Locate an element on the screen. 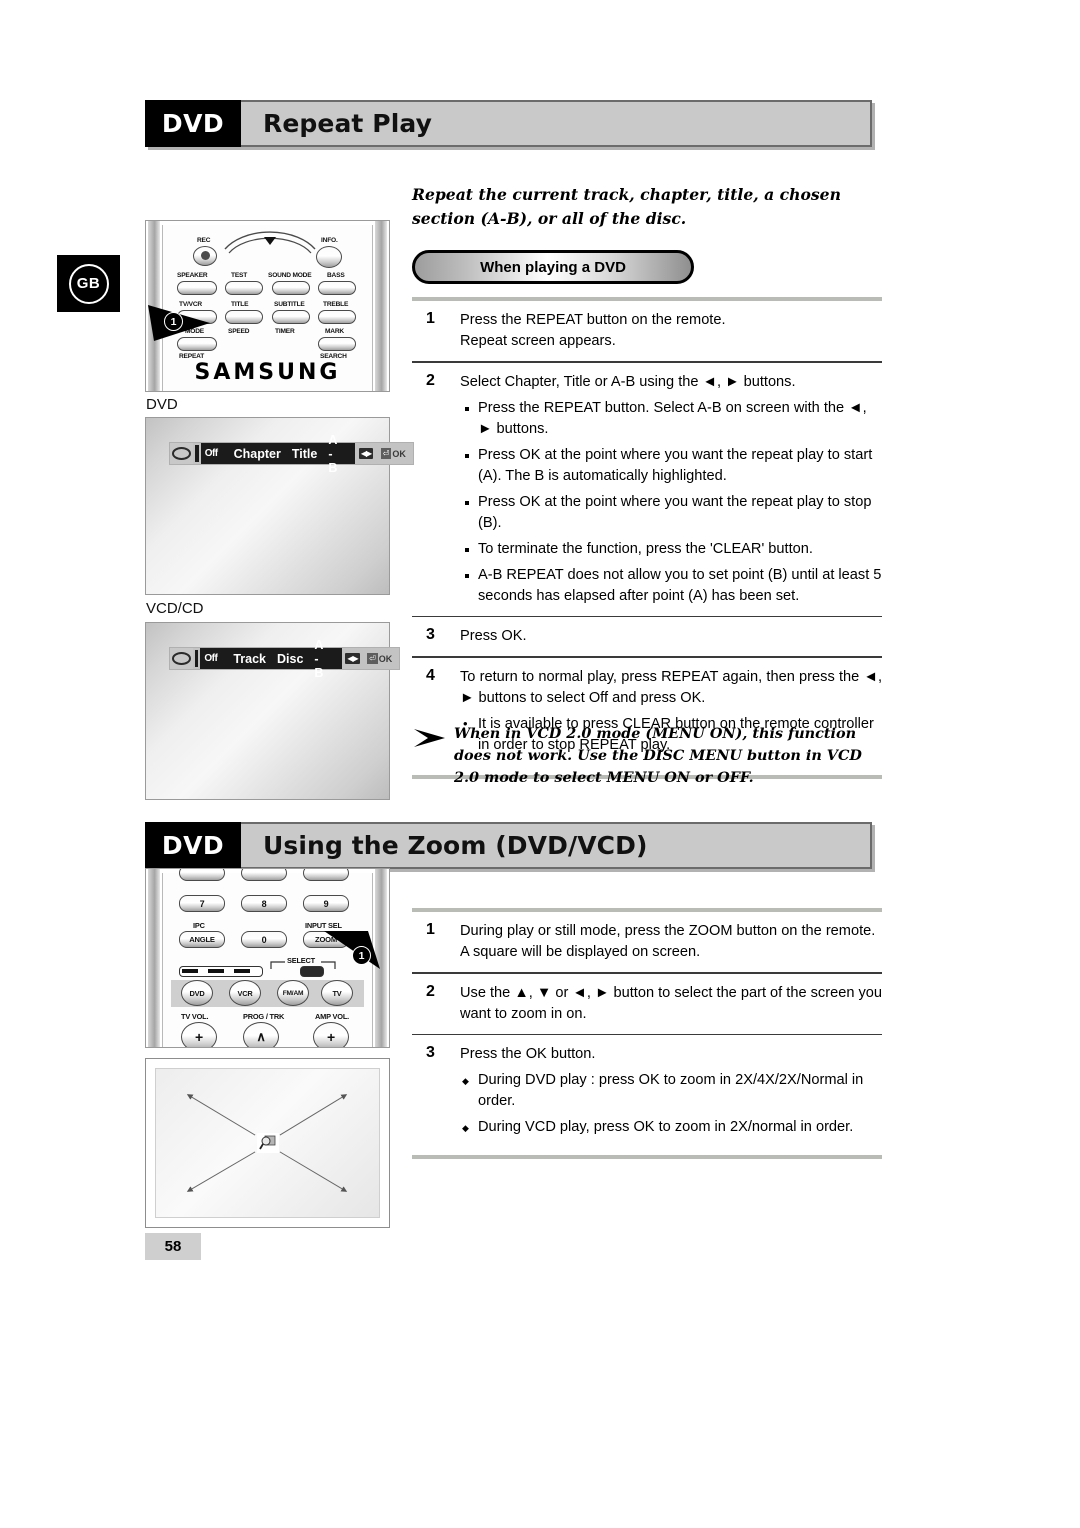 The image size is (1080, 1528). label-9: 9 is located at coordinates (326, 903).